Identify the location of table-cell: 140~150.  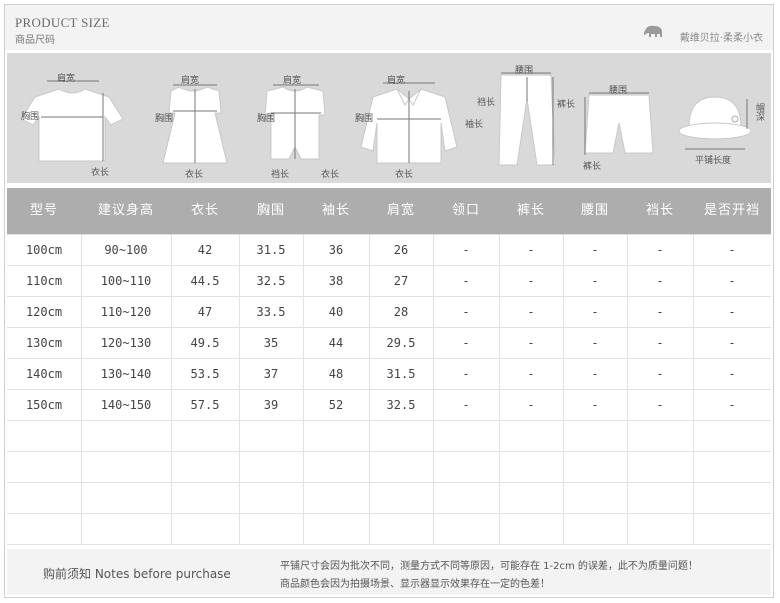
(126, 405).